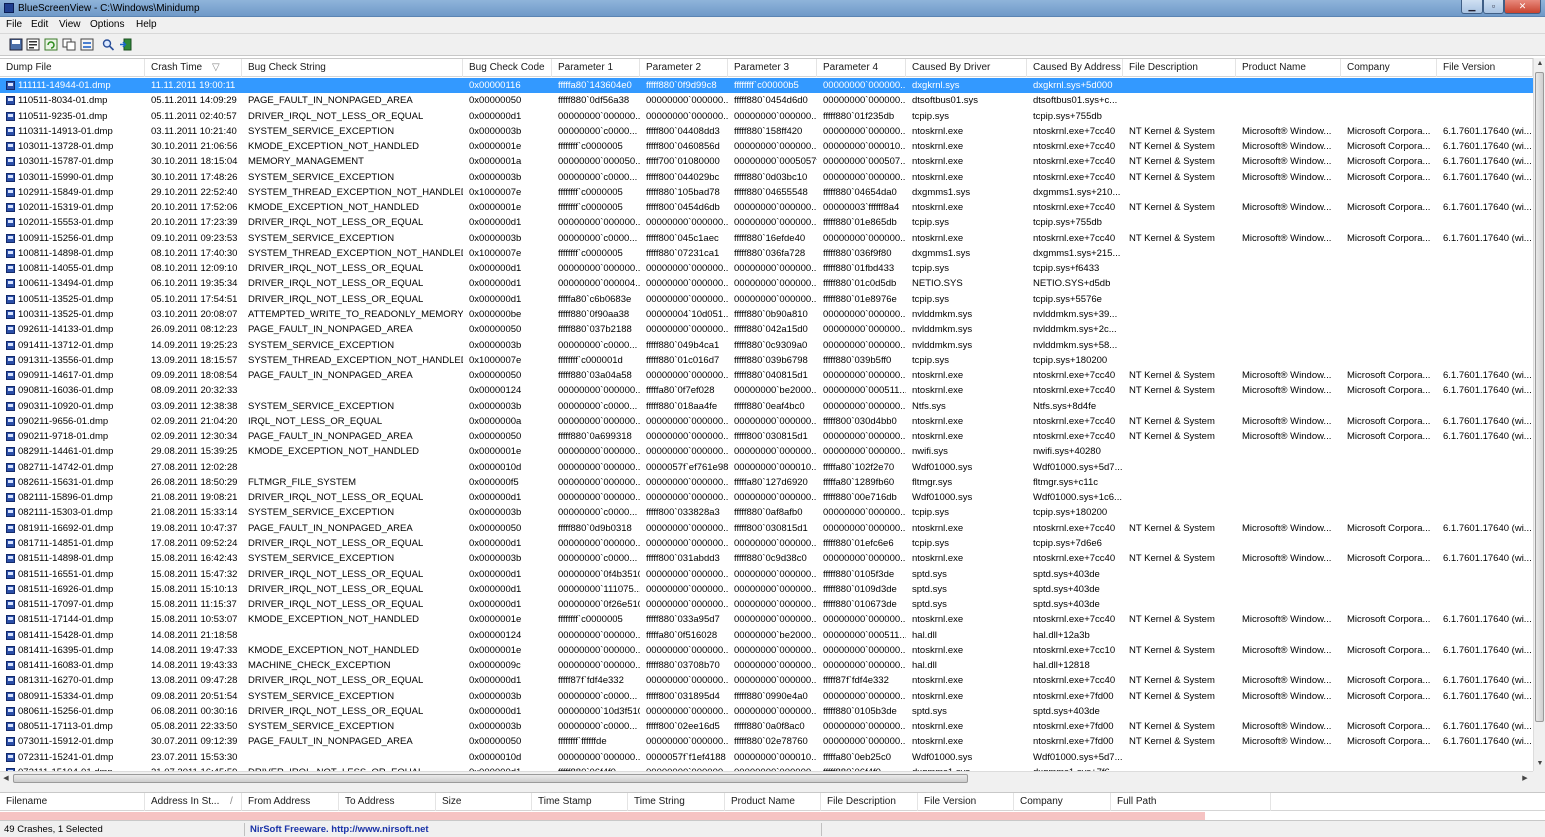  Describe the element at coordinates (773, 802) in the screenshot. I see `driver-column-header-product-name: Product Name` at that location.